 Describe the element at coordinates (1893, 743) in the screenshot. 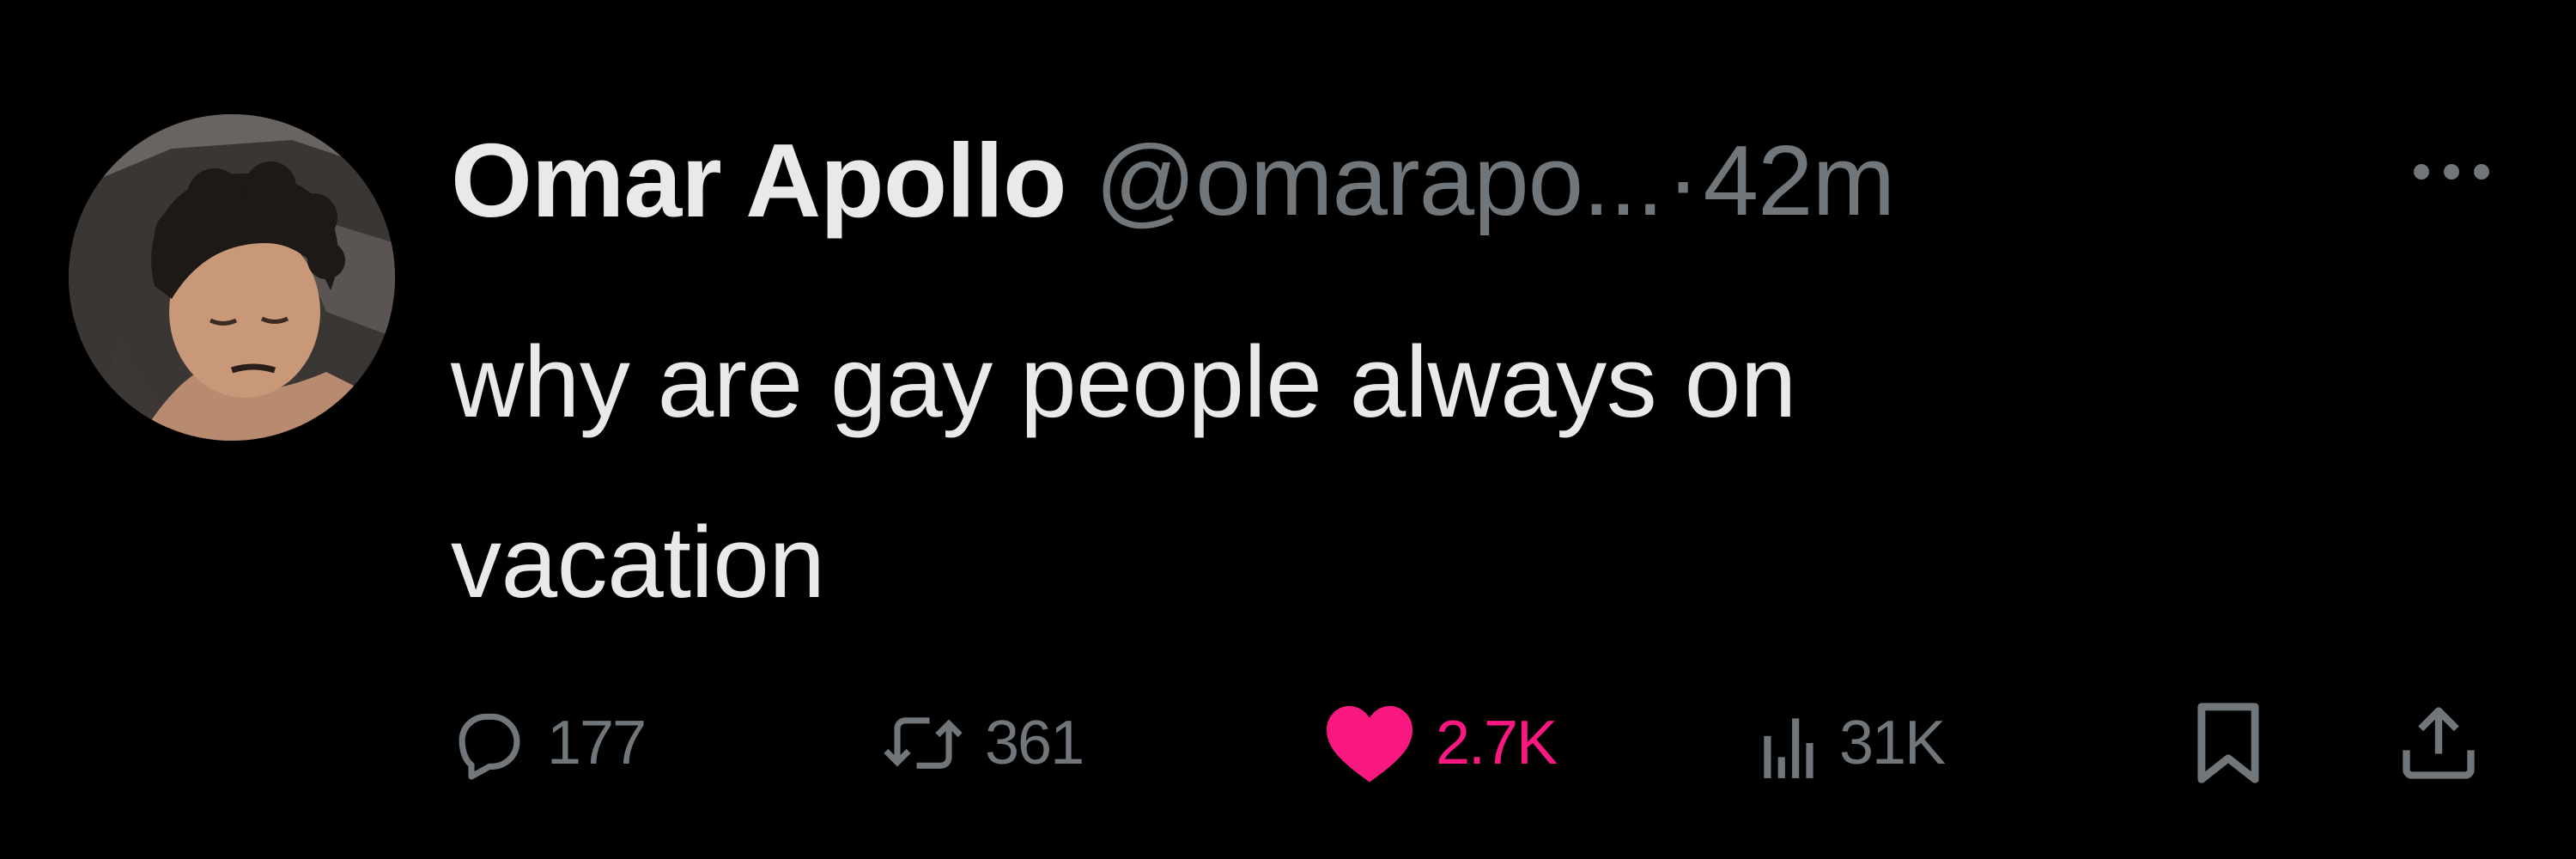

I see `views-count: 31K` at that location.